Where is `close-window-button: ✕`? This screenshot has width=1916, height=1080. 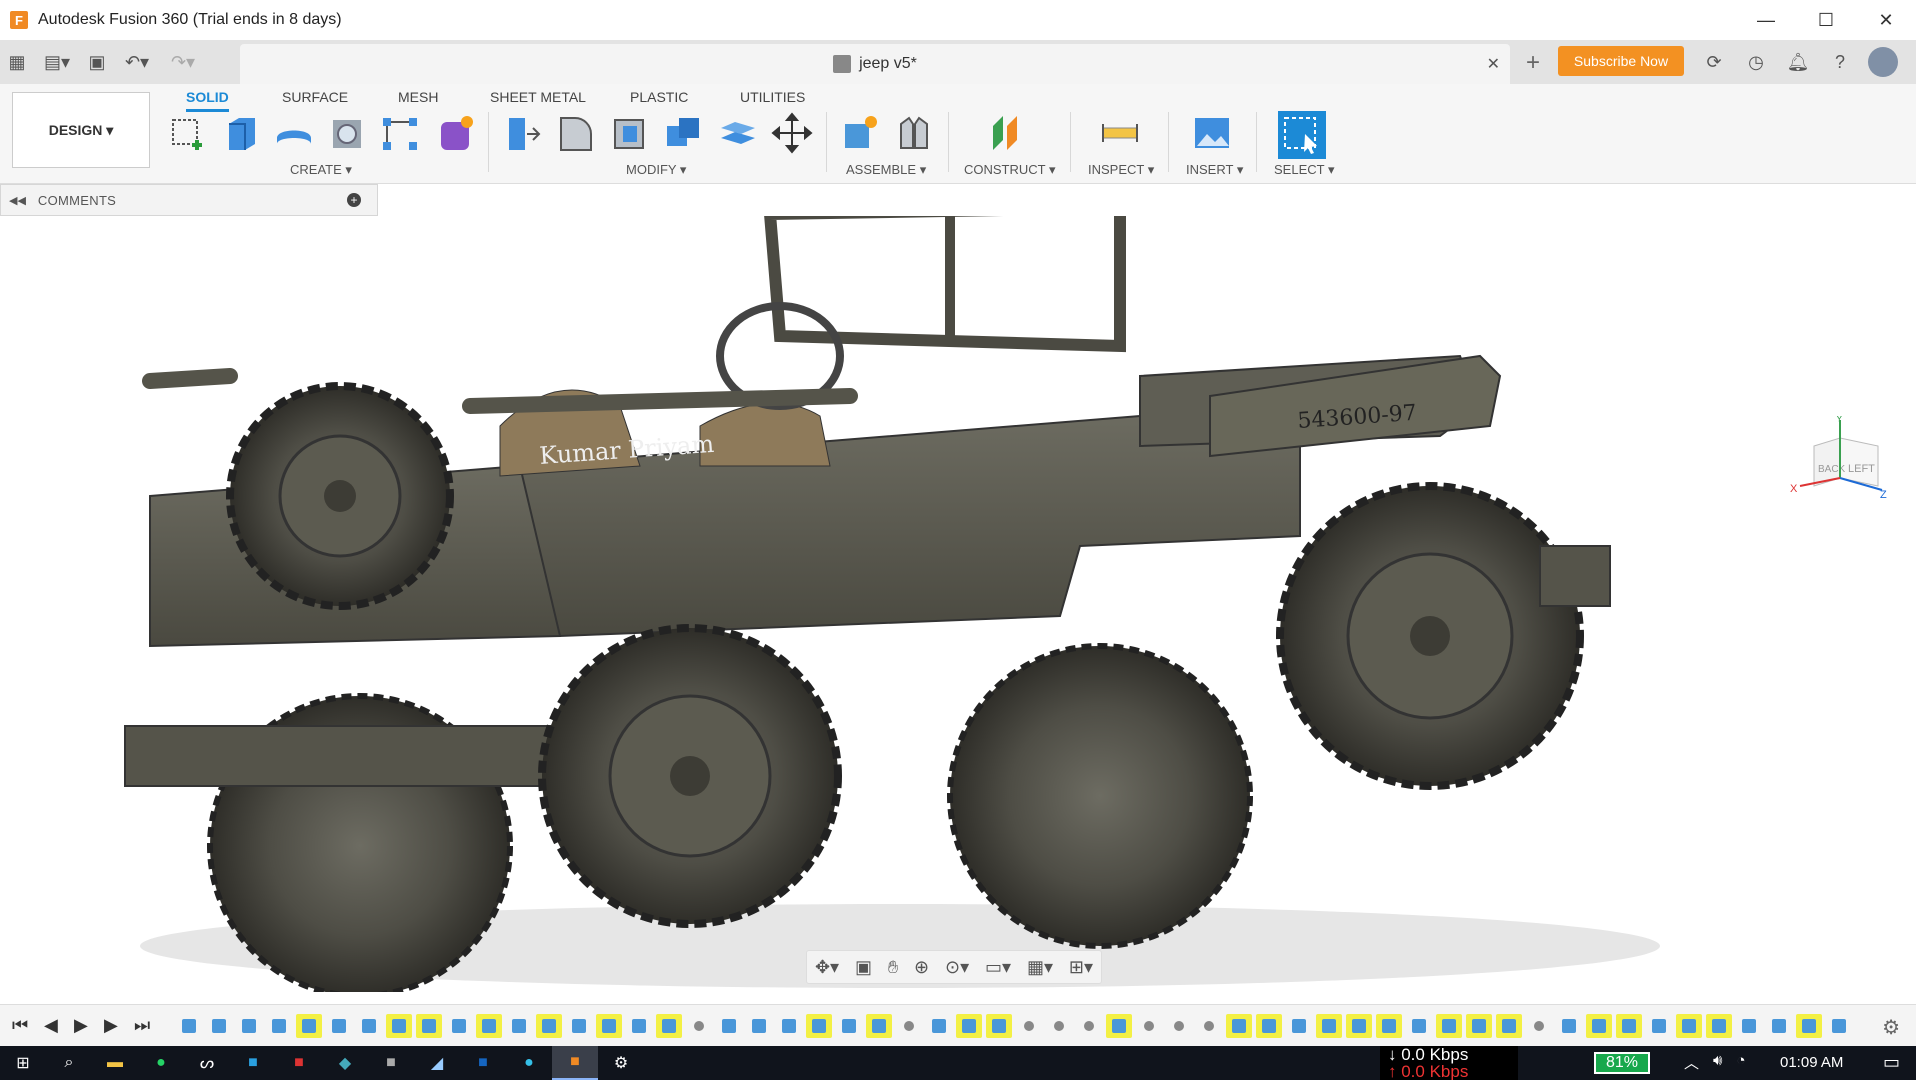 close-window-button: ✕ is located at coordinates (1886, 20).